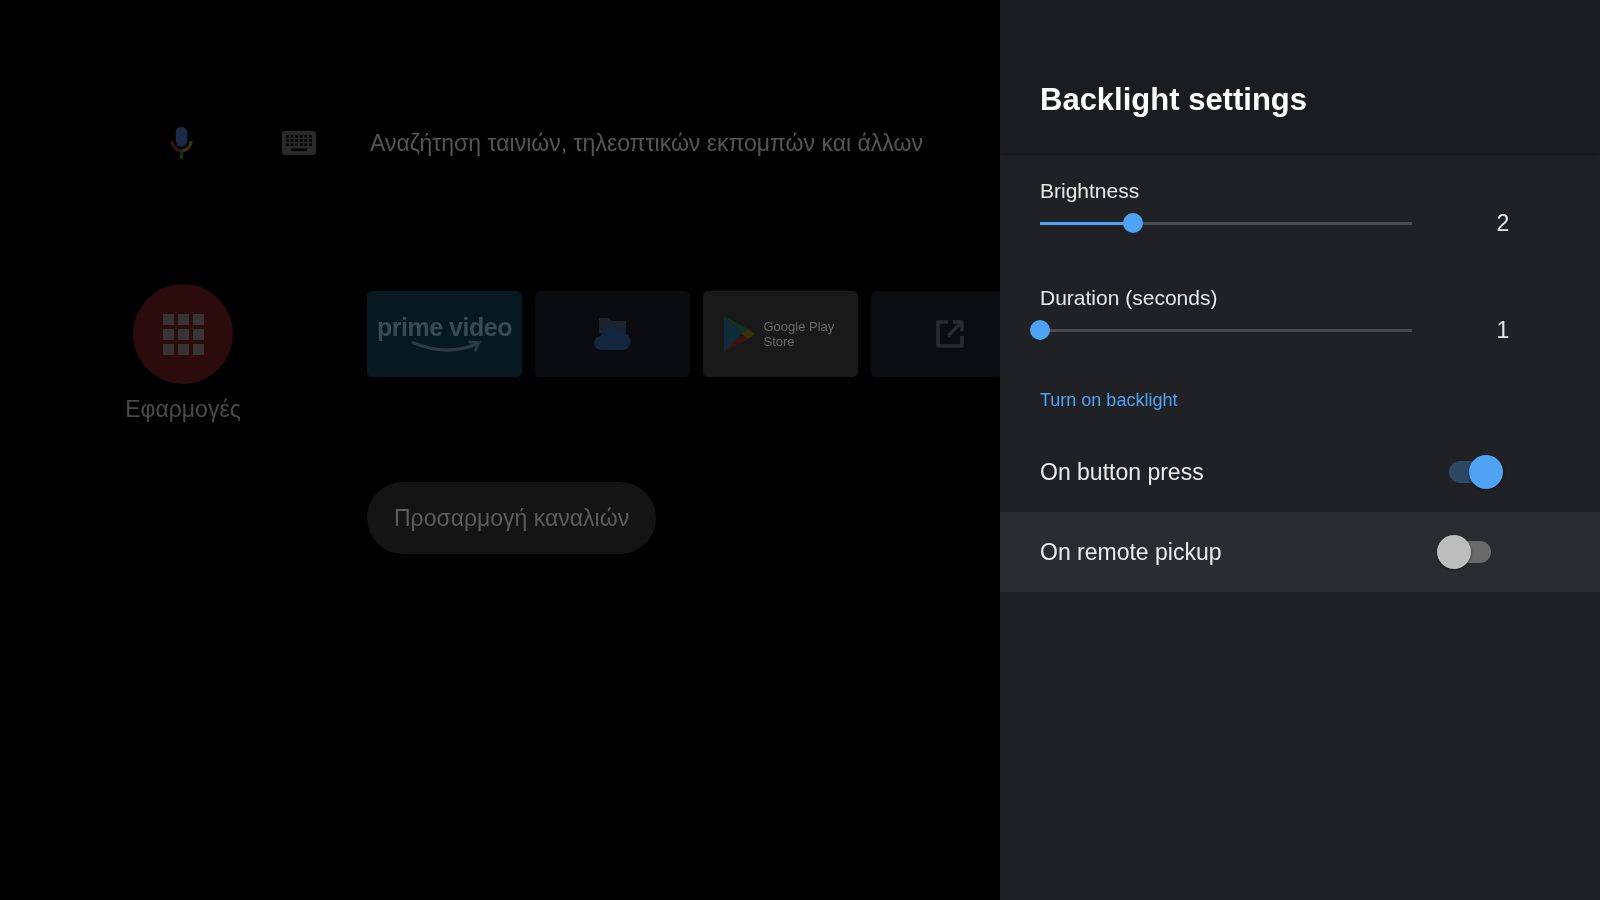 The image size is (1600, 900). I want to click on slider-value: 1, so click(1503, 330).